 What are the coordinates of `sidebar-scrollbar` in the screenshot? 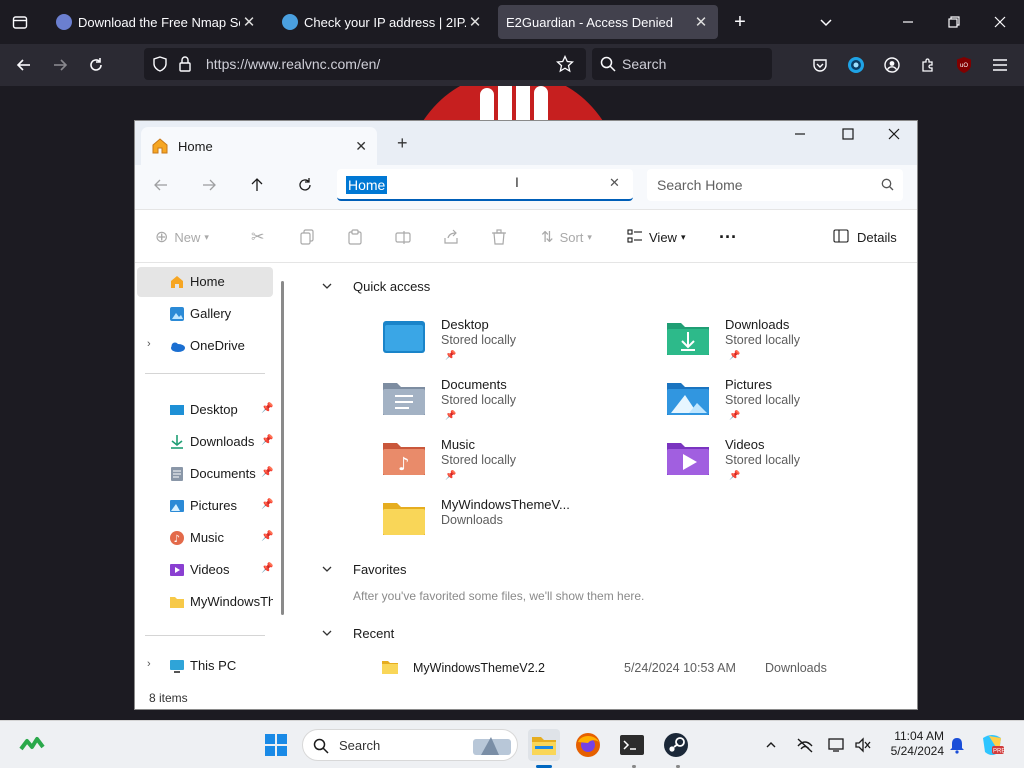 It's located at (282, 448).